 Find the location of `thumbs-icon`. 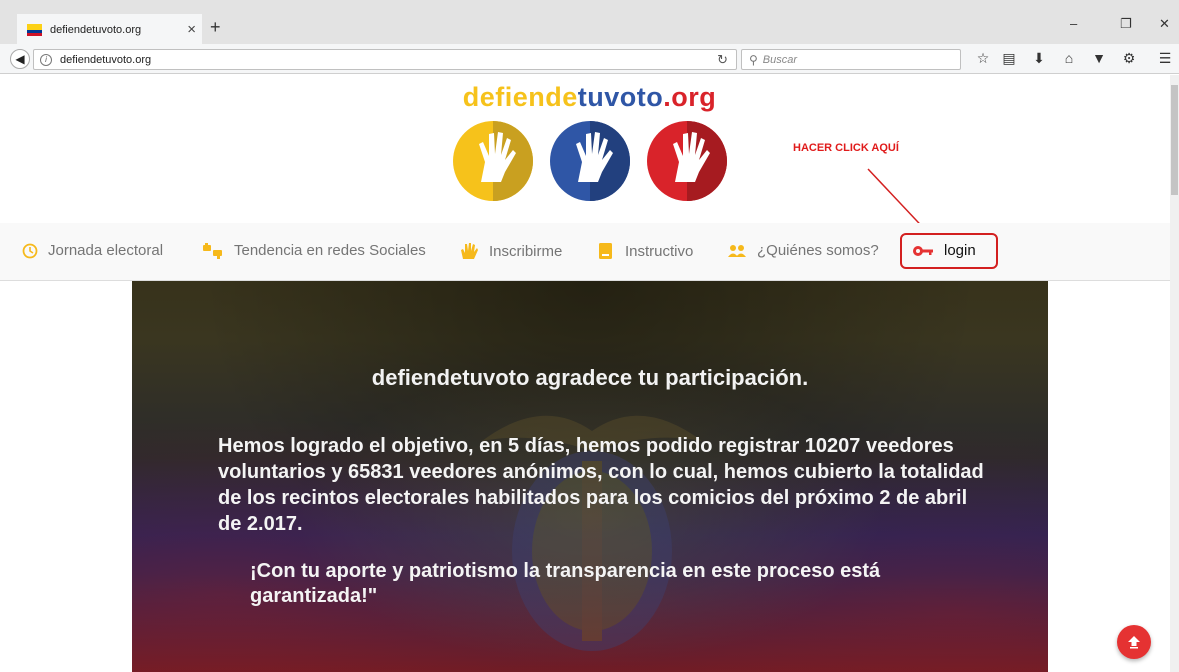

thumbs-icon is located at coordinates (212, 250).